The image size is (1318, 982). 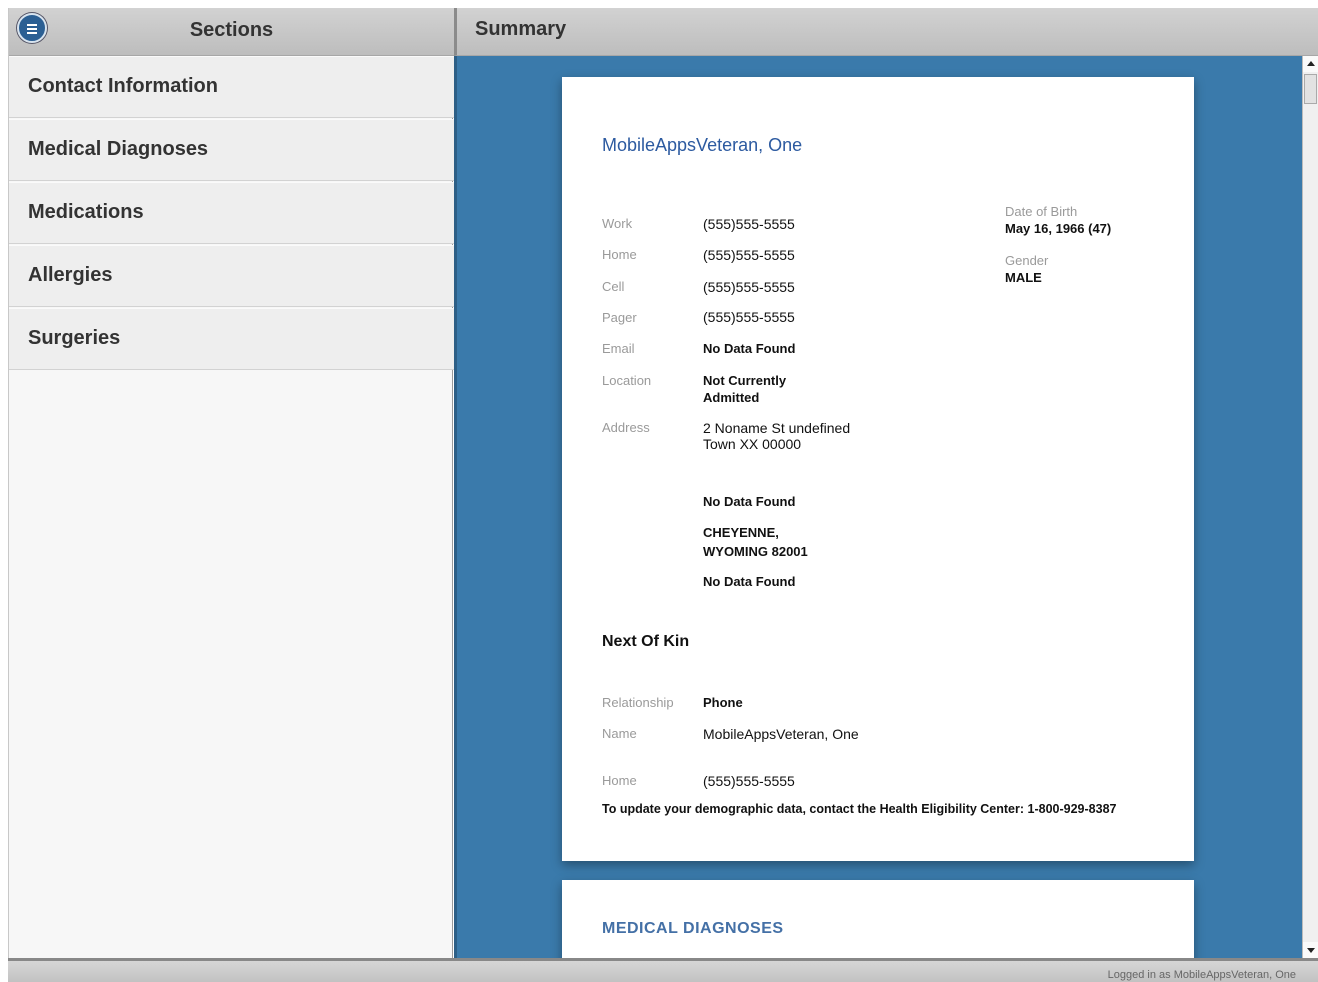 What do you see at coordinates (638, 702) in the screenshot?
I see `relationship-label: Relationship` at bounding box center [638, 702].